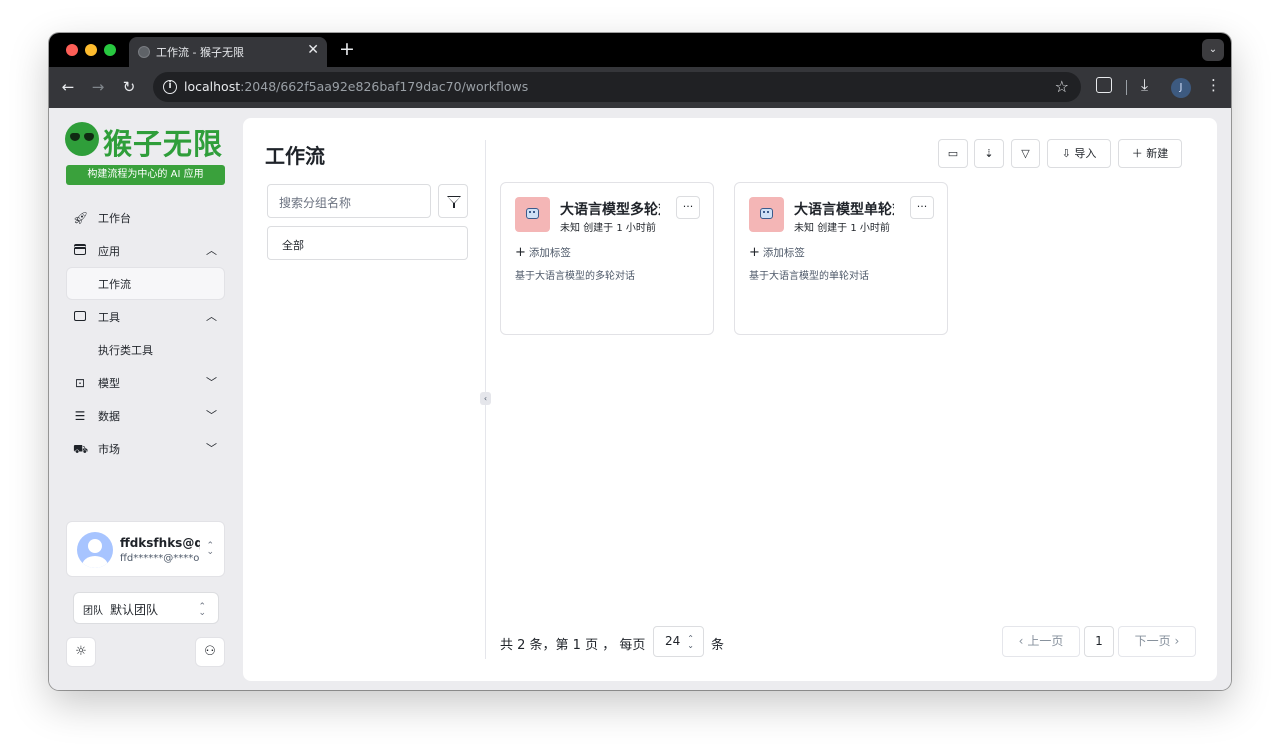  I want to click on sidebar-item-market: ⛟ 市场 ﹀, so click(145, 448).